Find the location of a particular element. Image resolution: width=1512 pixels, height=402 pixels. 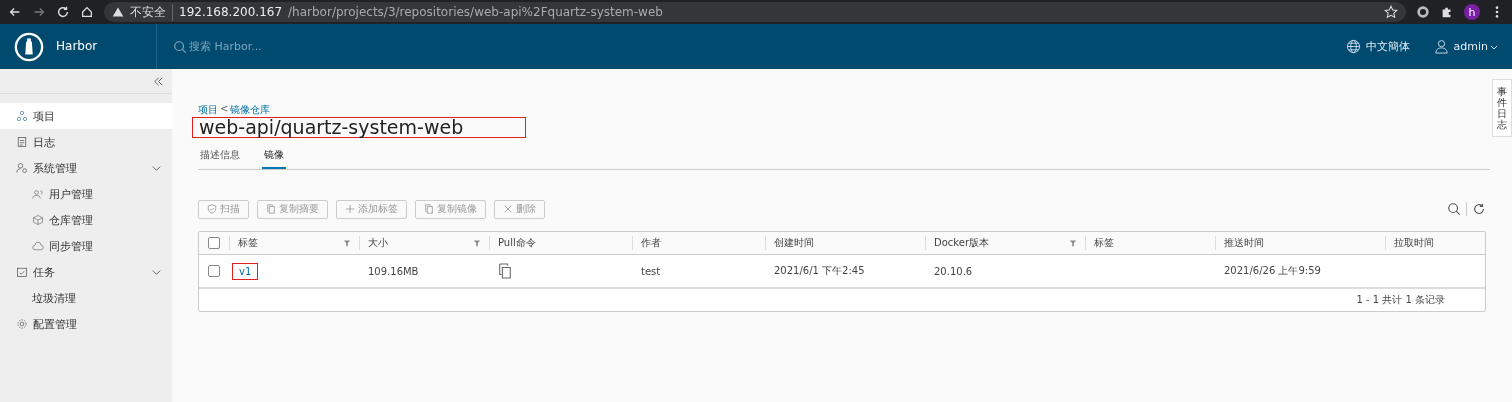

ring-icon is located at coordinates (1423, 12).